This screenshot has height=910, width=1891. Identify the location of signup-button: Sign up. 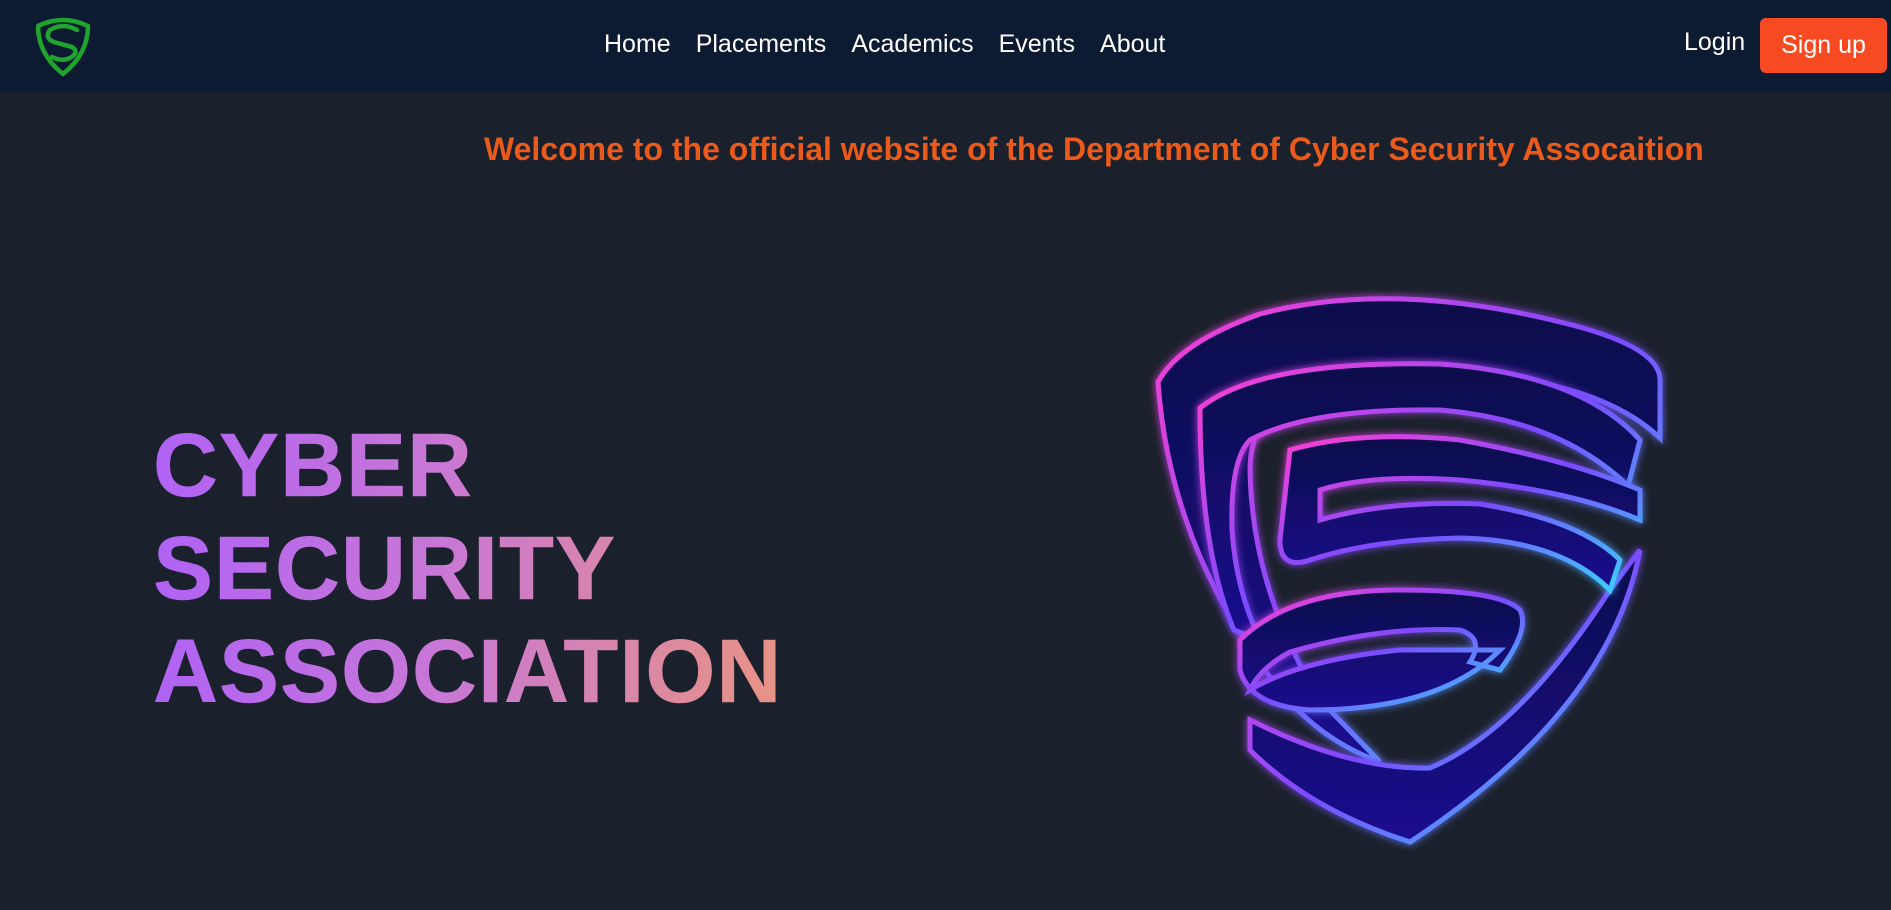
(1823, 45).